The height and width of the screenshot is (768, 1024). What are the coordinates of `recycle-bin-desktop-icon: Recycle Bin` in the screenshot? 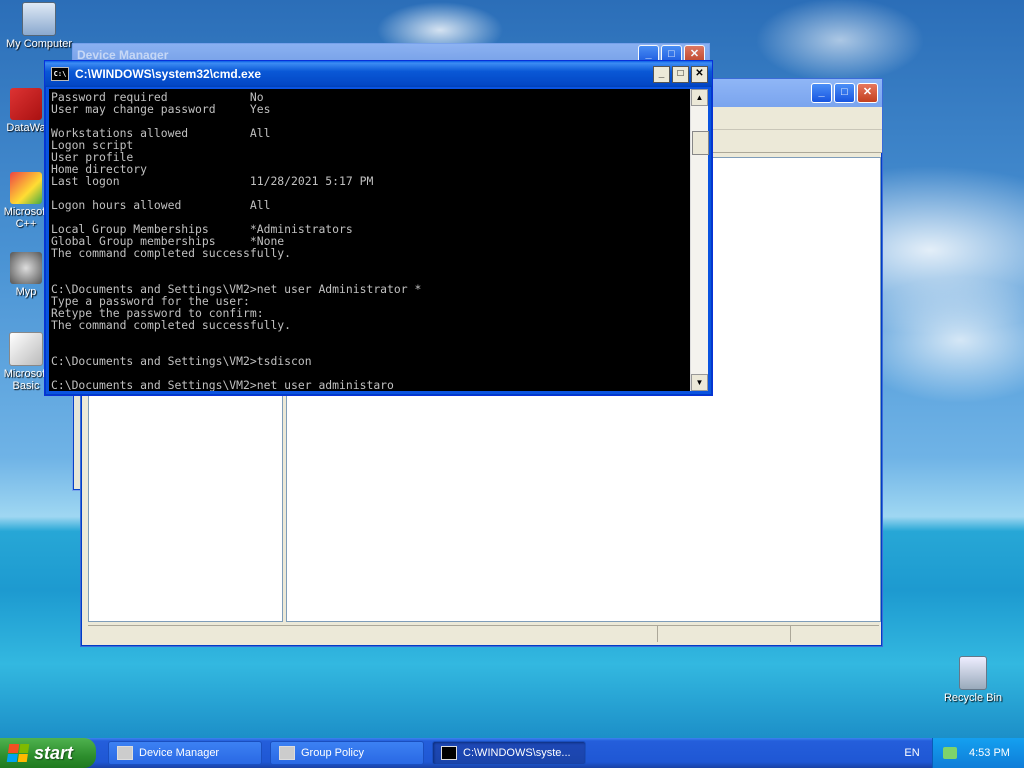 It's located at (973, 680).